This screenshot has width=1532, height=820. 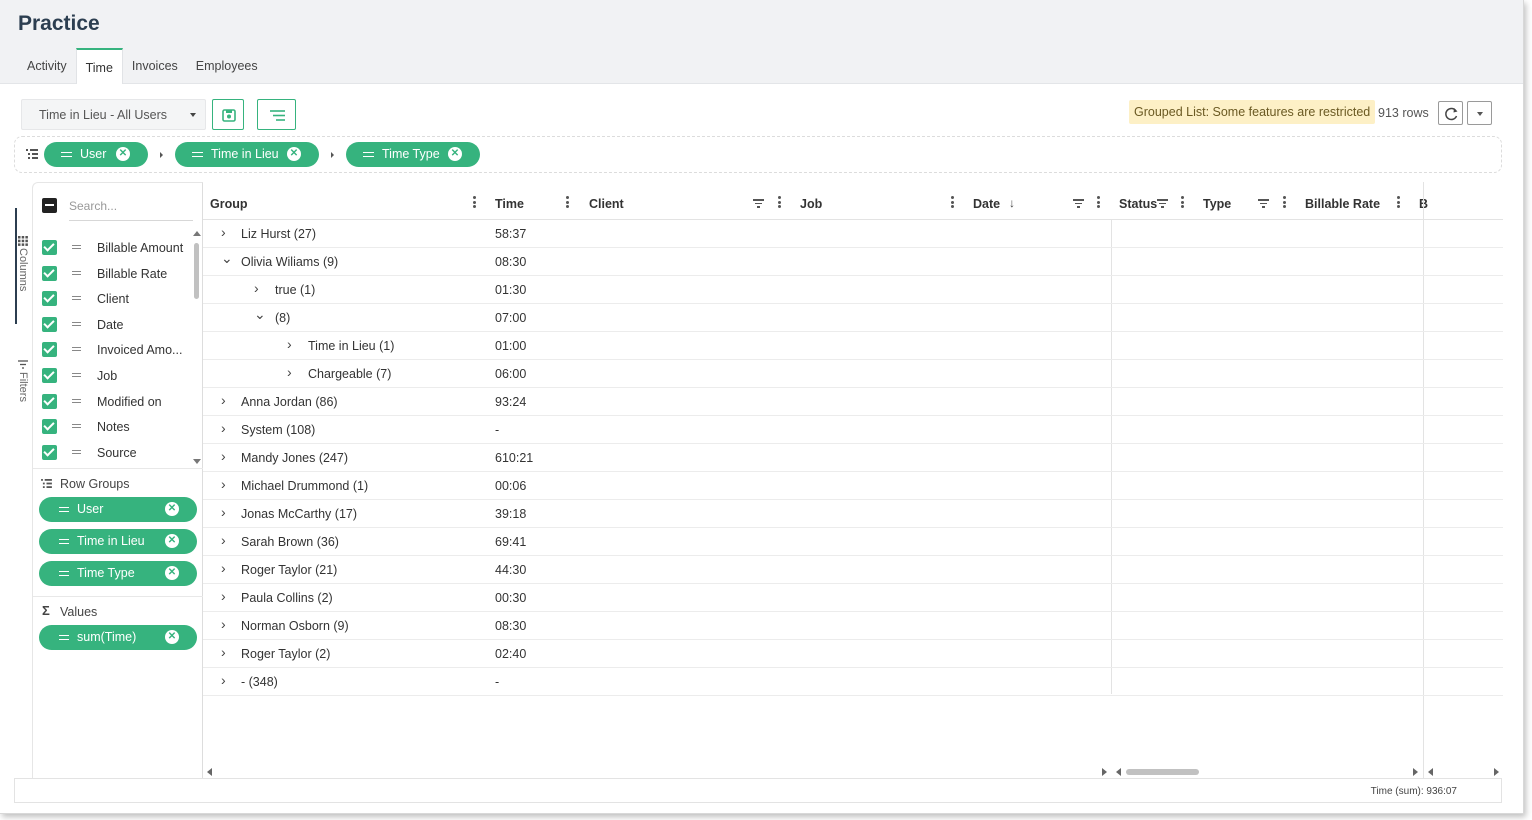 What do you see at coordinates (853, 570) in the screenshot?
I see `table-row: › Roger Taylor (21) 44:30` at bounding box center [853, 570].